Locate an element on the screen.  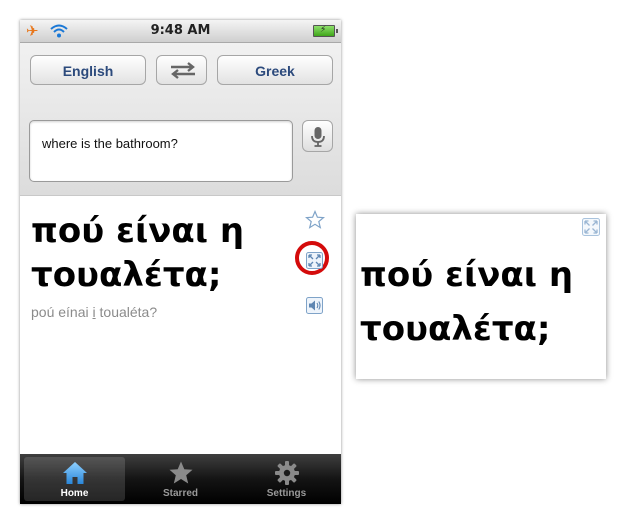
voice-input-button is located at coordinates (317, 136).